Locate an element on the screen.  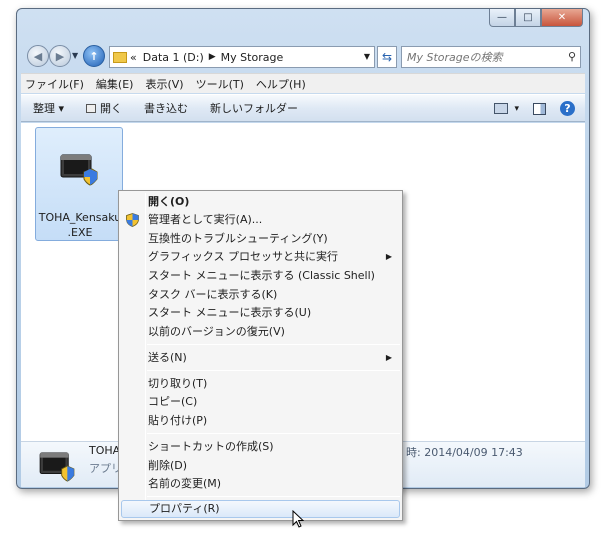
menu-item-label: プロパティ(R) is located at coordinates (184, 508).